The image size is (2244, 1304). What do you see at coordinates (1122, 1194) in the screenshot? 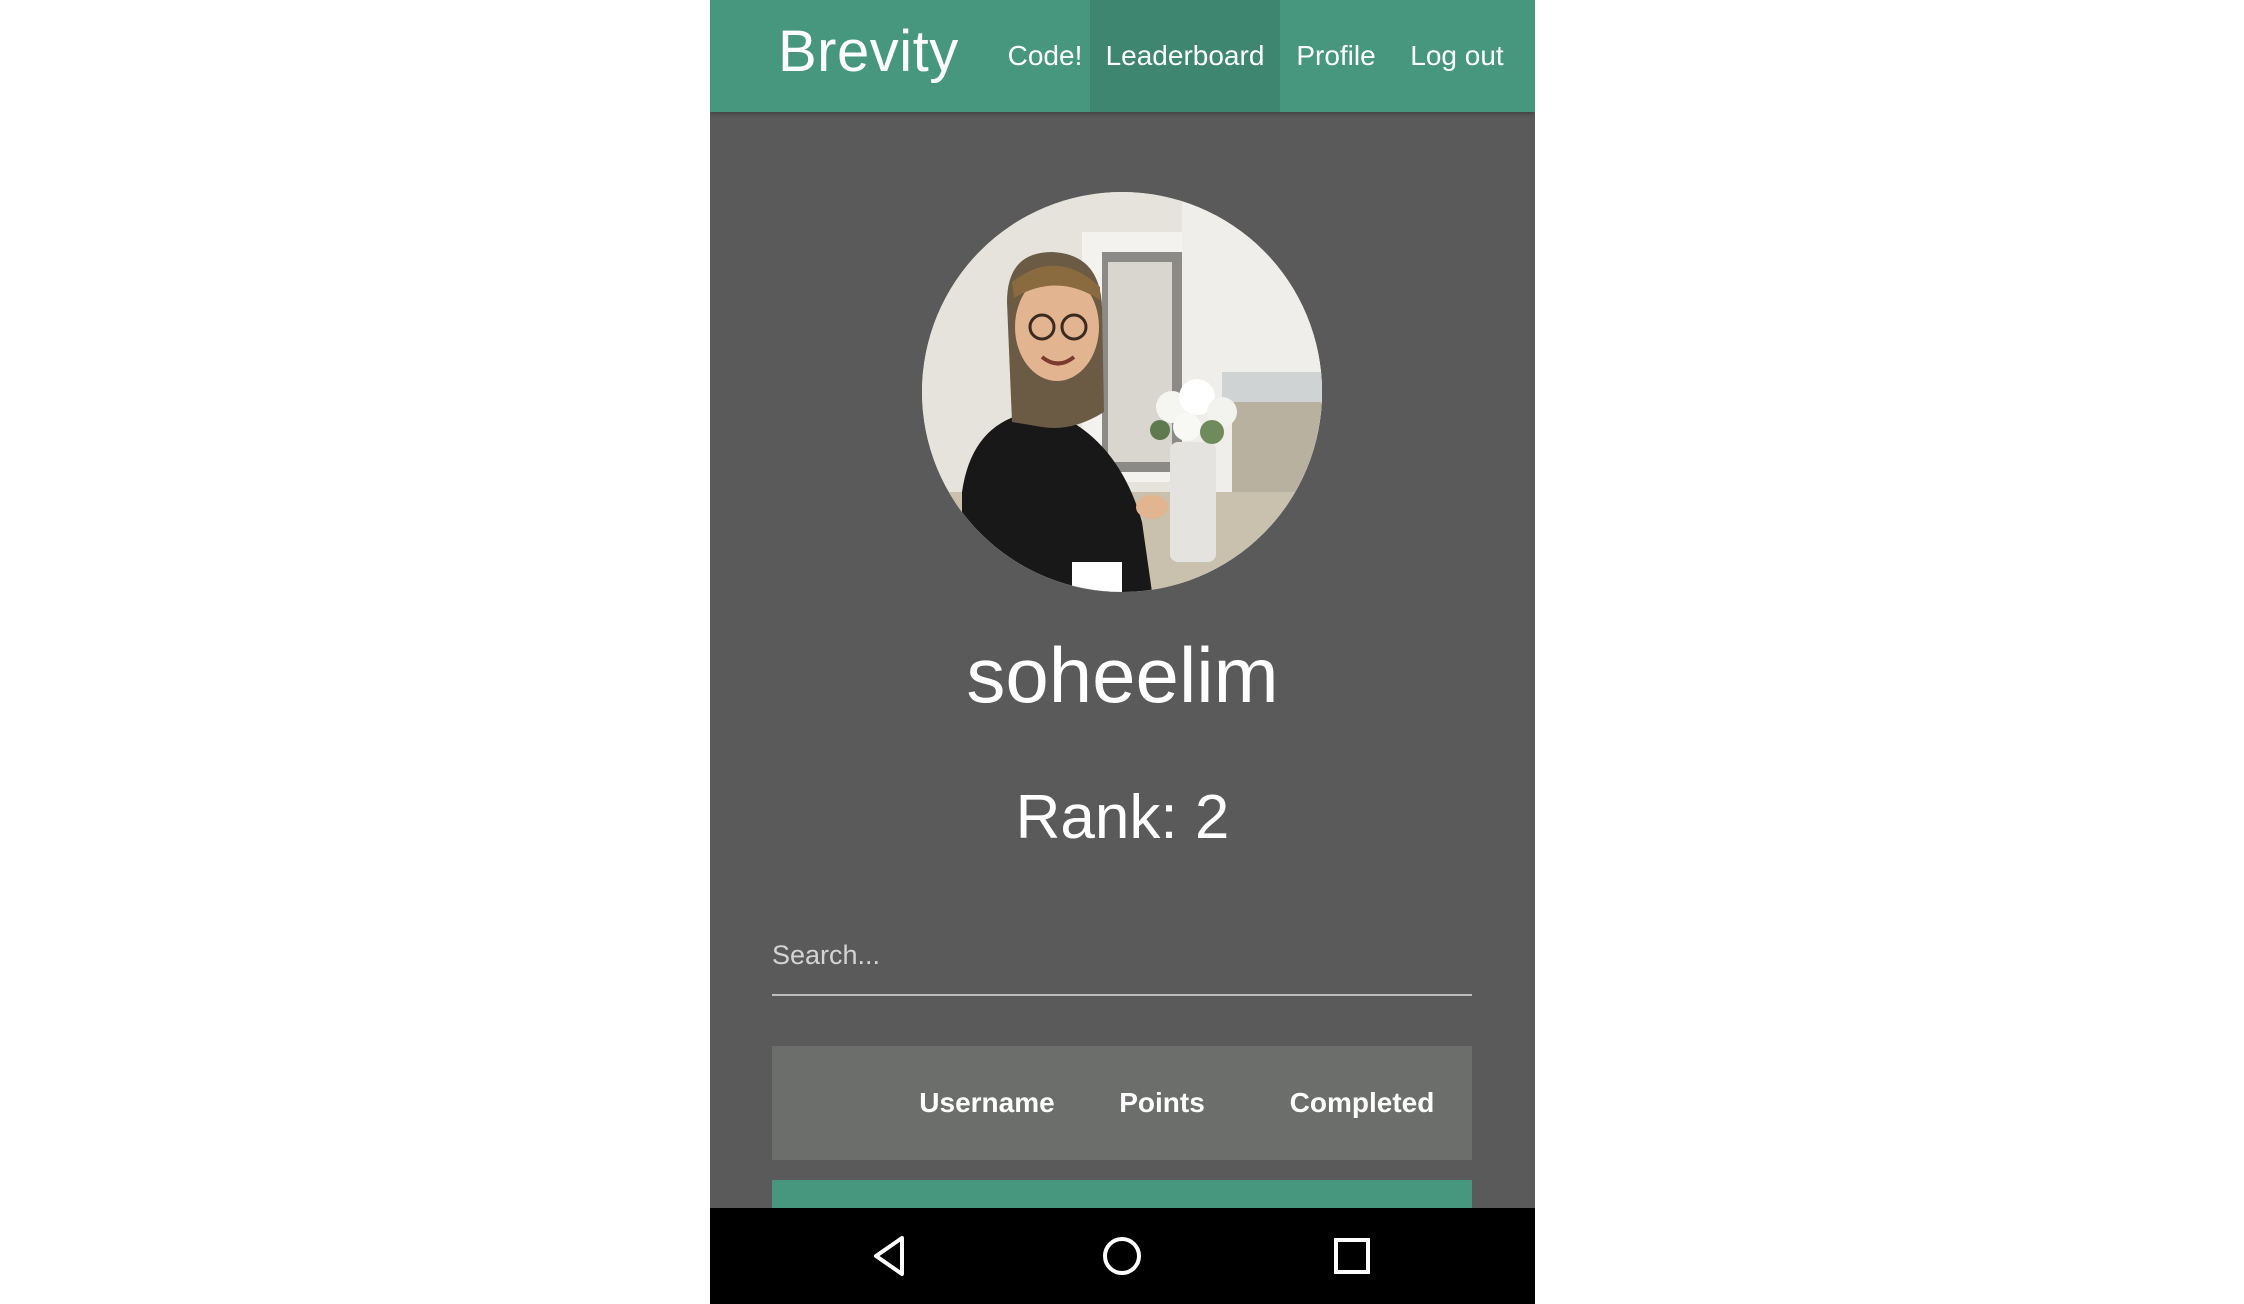
I see `table-row` at bounding box center [1122, 1194].